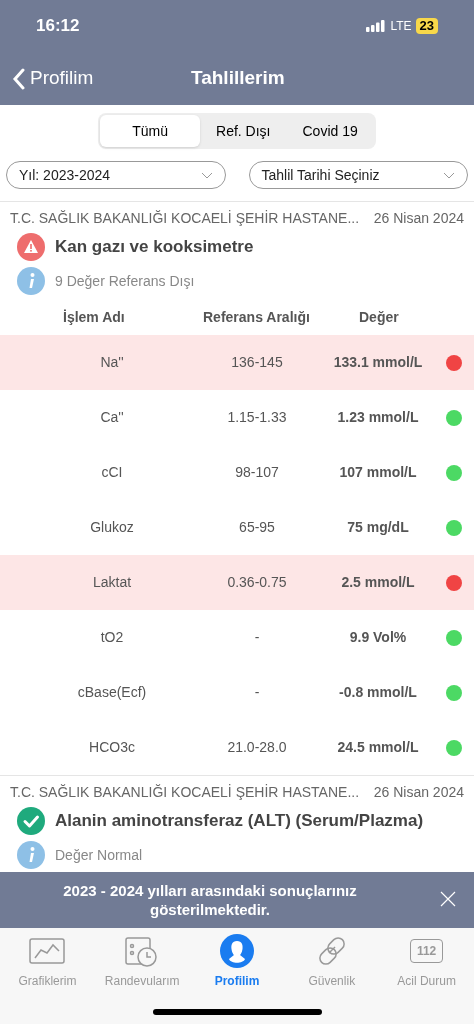 This screenshot has width=474, height=1024. I want to click on chevron-left-icon, so click(19, 78).